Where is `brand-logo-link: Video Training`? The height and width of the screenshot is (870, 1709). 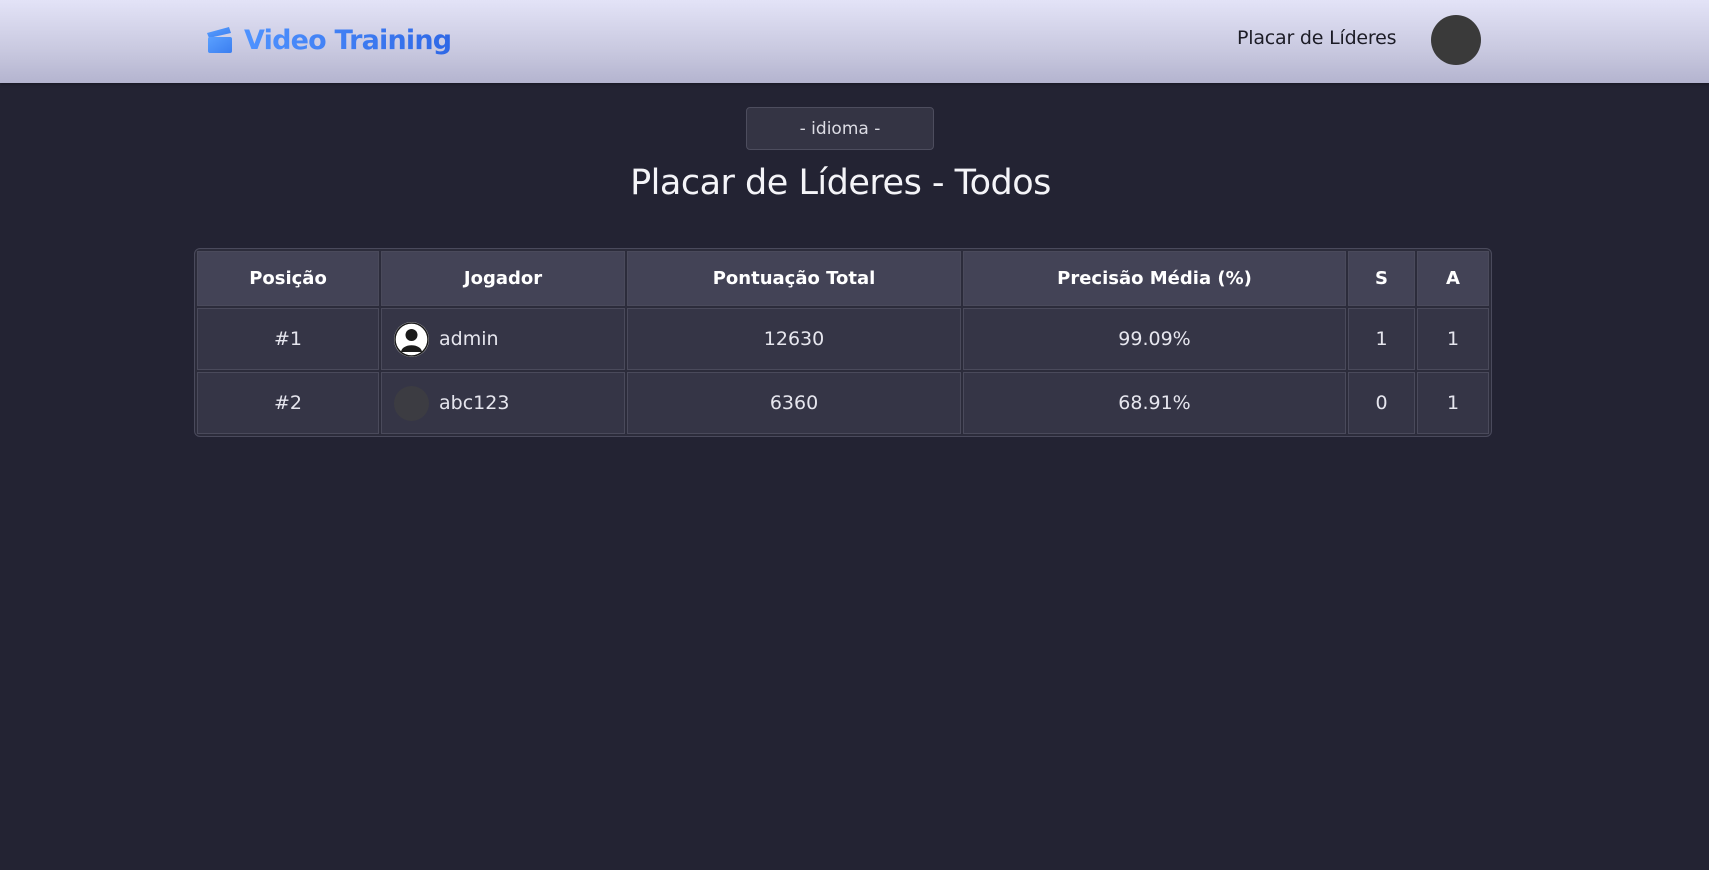 brand-logo-link: Video Training is located at coordinates (328, 40).